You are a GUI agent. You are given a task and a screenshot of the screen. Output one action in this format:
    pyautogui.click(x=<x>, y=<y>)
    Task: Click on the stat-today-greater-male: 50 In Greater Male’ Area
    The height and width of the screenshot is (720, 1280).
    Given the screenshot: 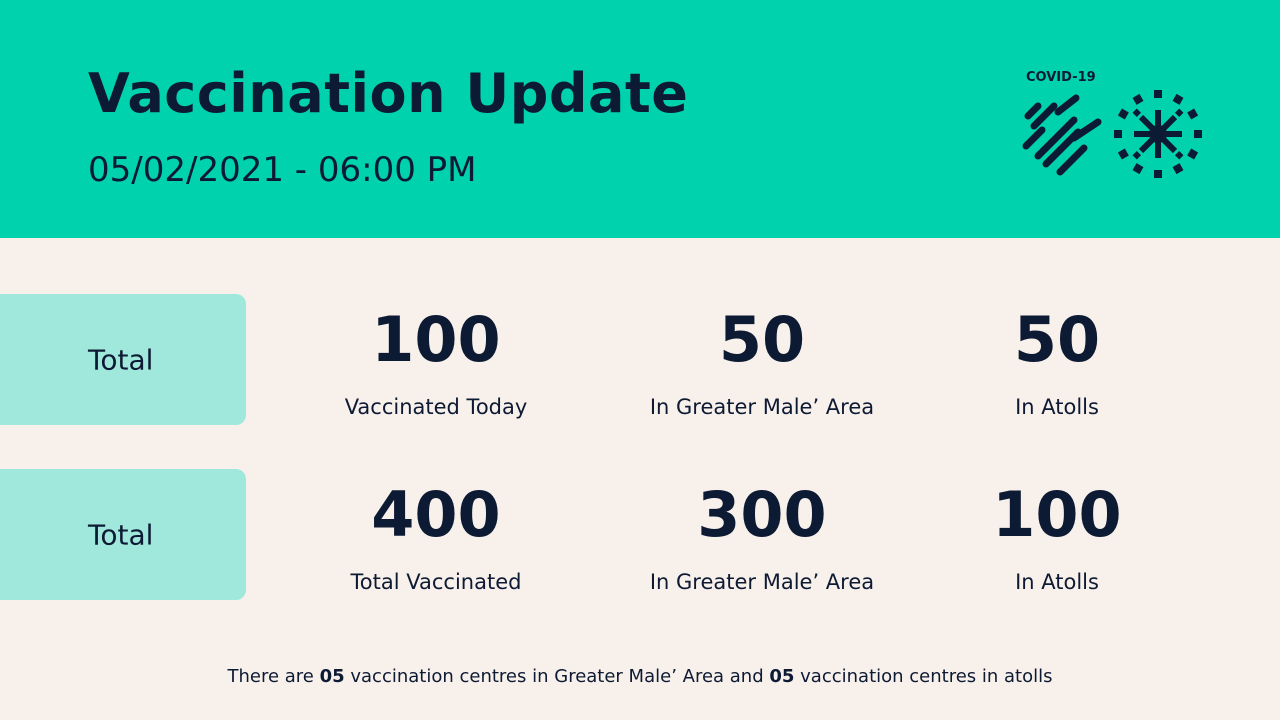 What is the action you would take?
    pyautogui.click(x=762, y=364)
    